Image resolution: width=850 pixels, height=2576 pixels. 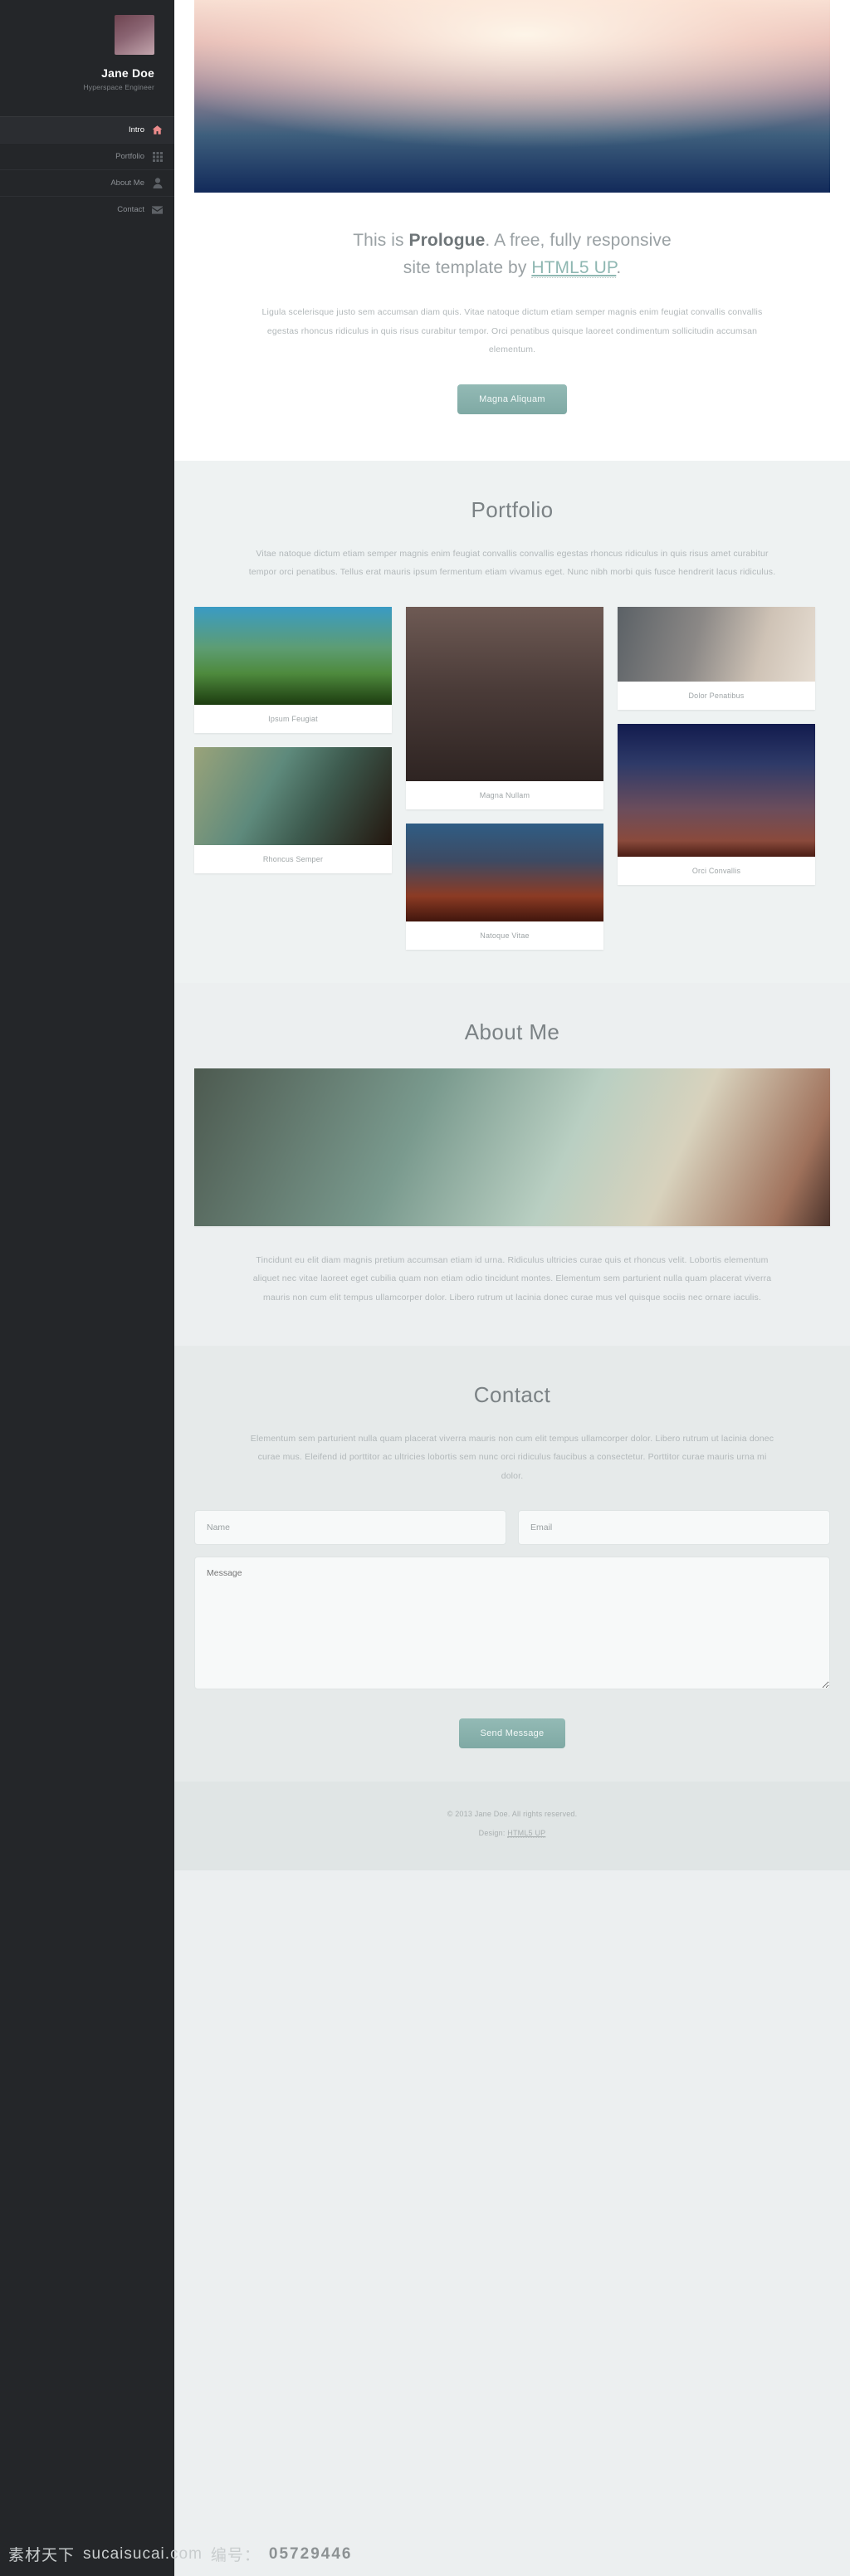 I want to click on footer-copyright: © 2013 Jane Doe. All rights reserved., so click(x=512, y=1814).